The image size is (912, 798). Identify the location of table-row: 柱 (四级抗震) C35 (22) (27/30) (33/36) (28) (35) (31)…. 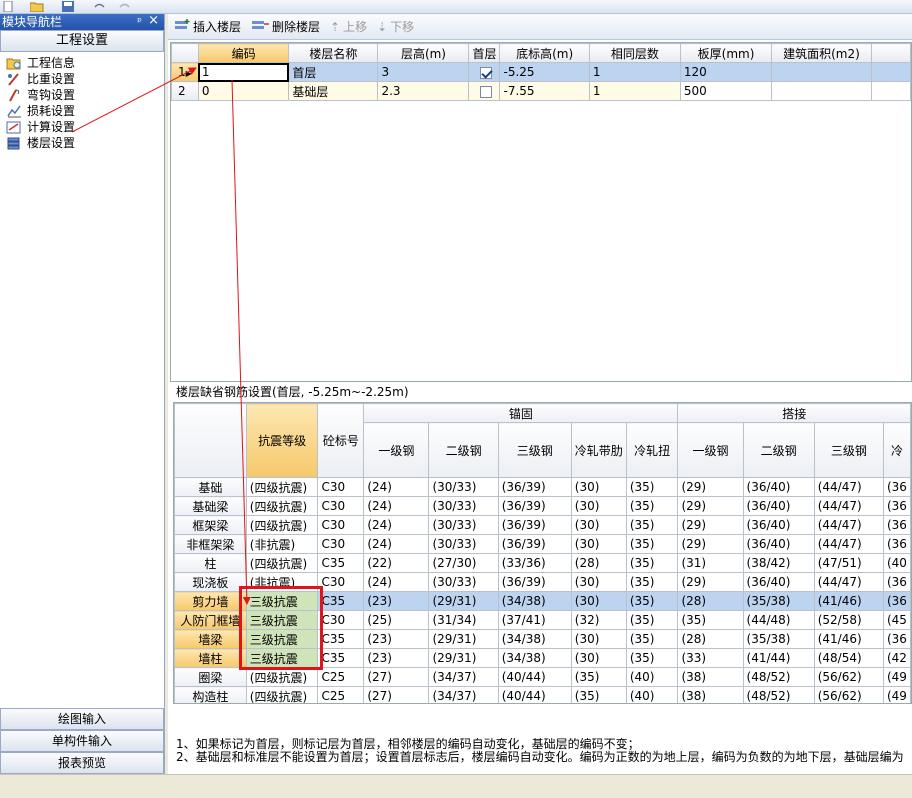
(542, 563).